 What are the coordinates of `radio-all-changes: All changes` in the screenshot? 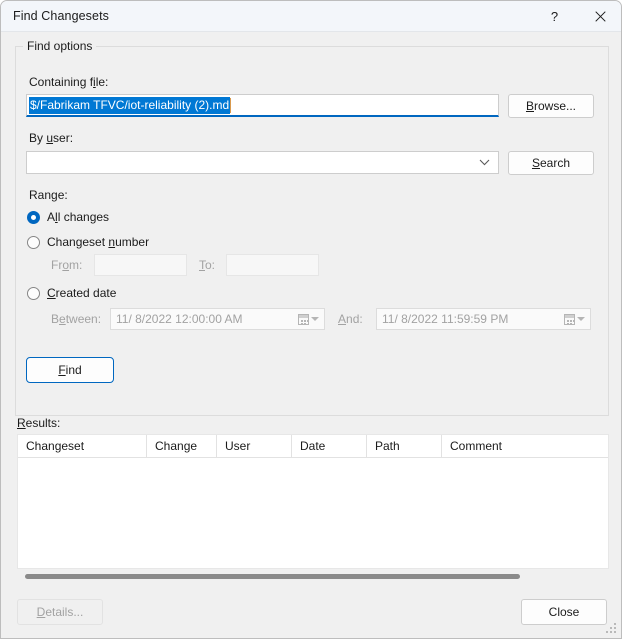 It's located at (68, 217).